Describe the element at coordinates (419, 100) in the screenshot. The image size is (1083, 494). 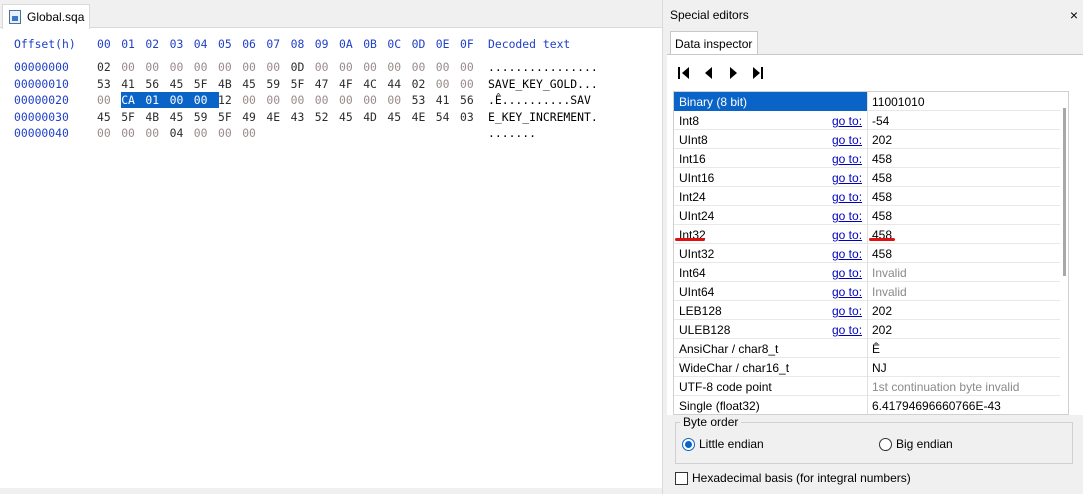
I see `byte-cell: 53` at that location.